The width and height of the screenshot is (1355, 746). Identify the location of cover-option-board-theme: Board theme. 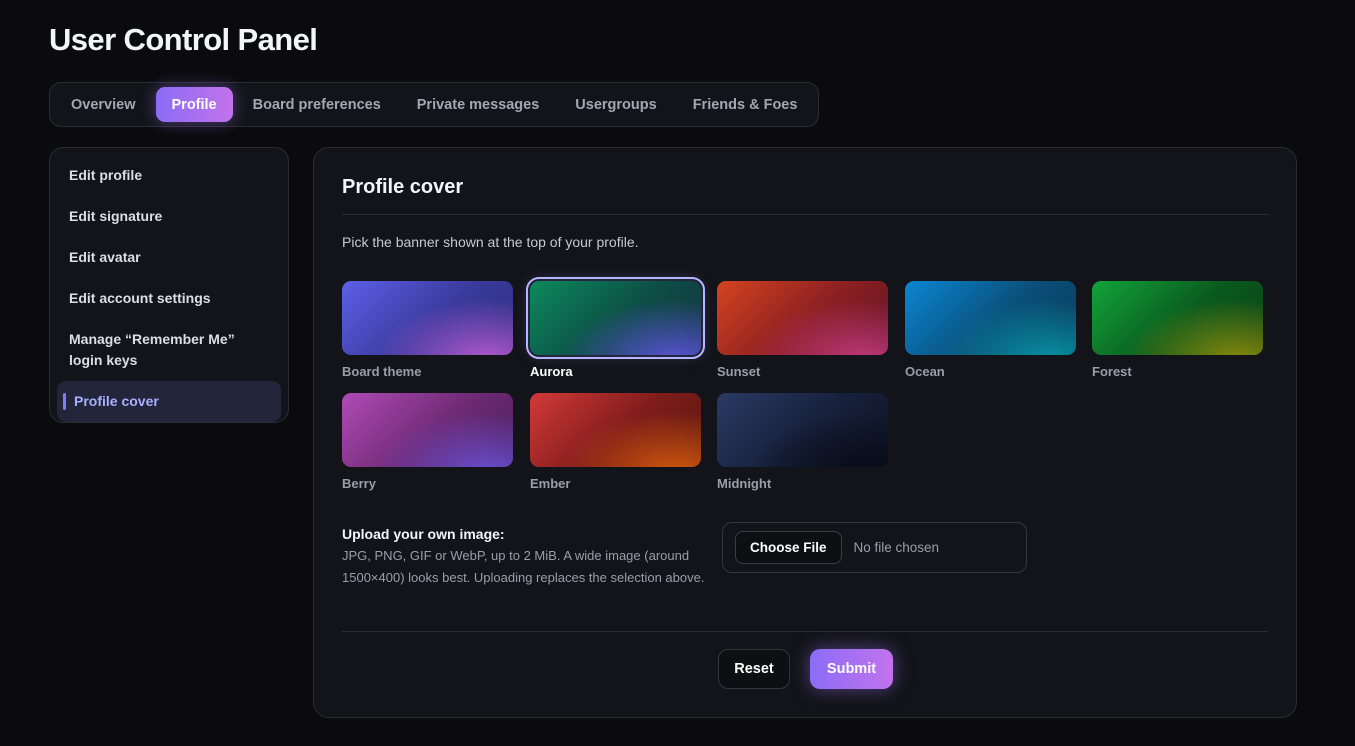
(427, 330).